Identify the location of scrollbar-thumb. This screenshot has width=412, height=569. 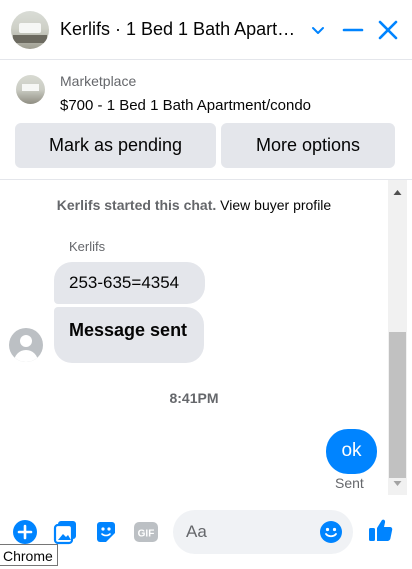
(397, 405).